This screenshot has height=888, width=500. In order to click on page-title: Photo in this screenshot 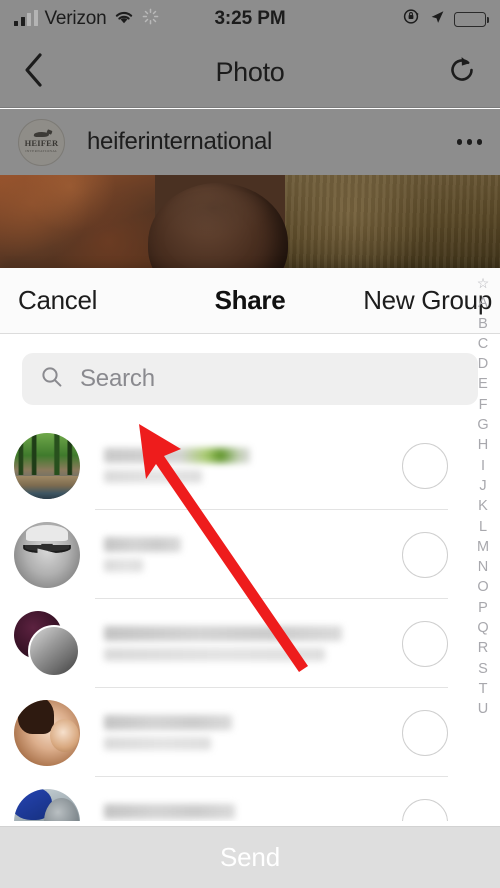, I will do `click(250, 72)`.